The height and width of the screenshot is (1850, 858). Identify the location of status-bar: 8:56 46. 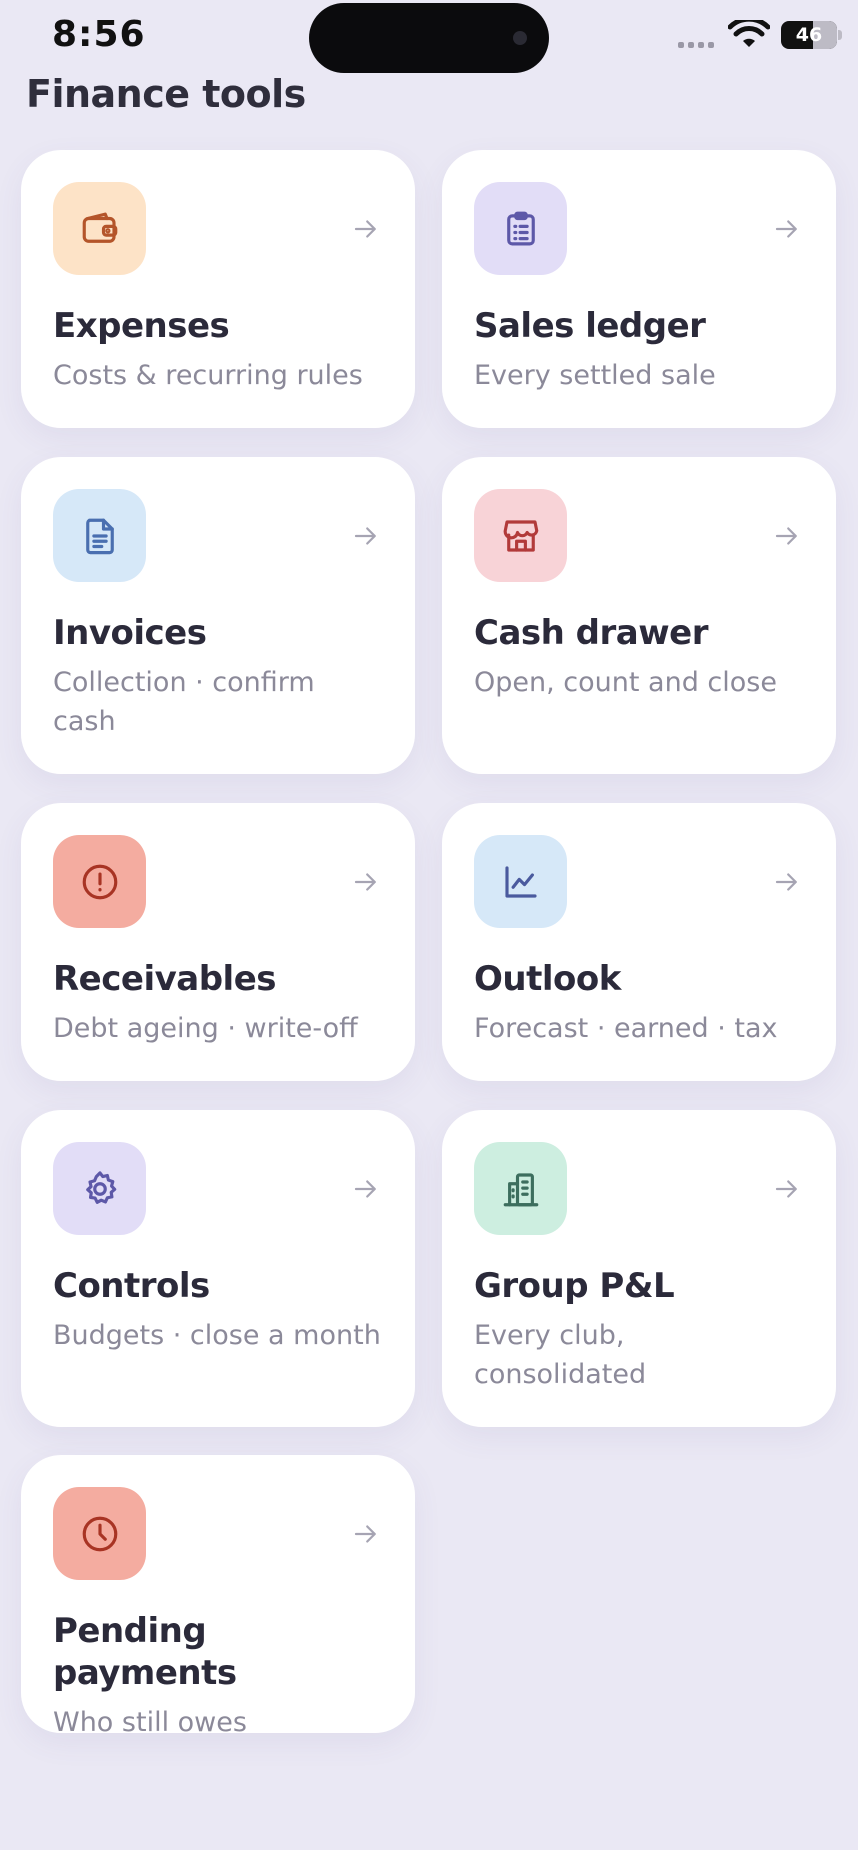
(429, 37).